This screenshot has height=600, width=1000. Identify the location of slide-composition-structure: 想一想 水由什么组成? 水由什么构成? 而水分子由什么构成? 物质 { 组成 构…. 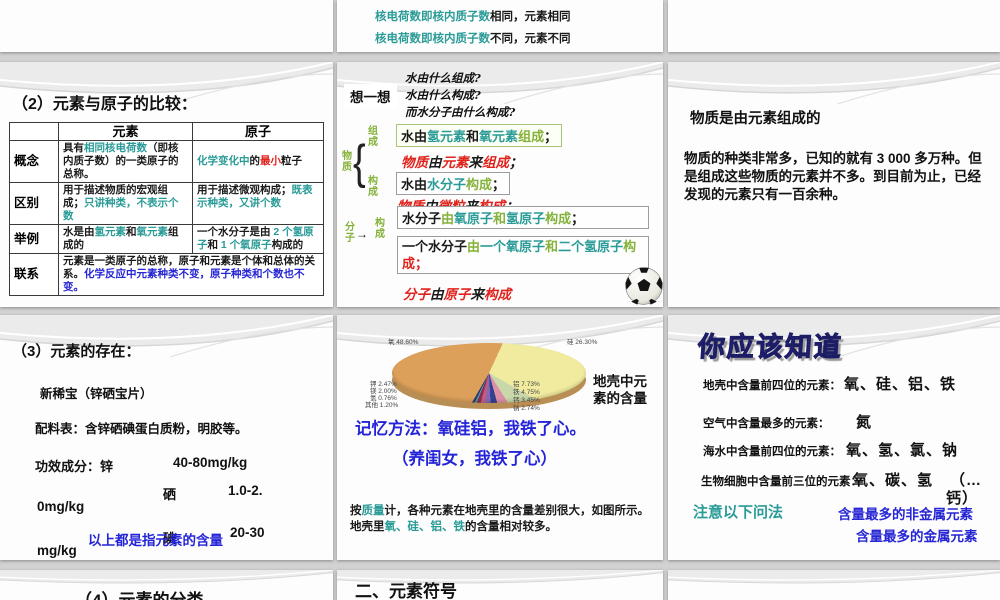
(500, 184).